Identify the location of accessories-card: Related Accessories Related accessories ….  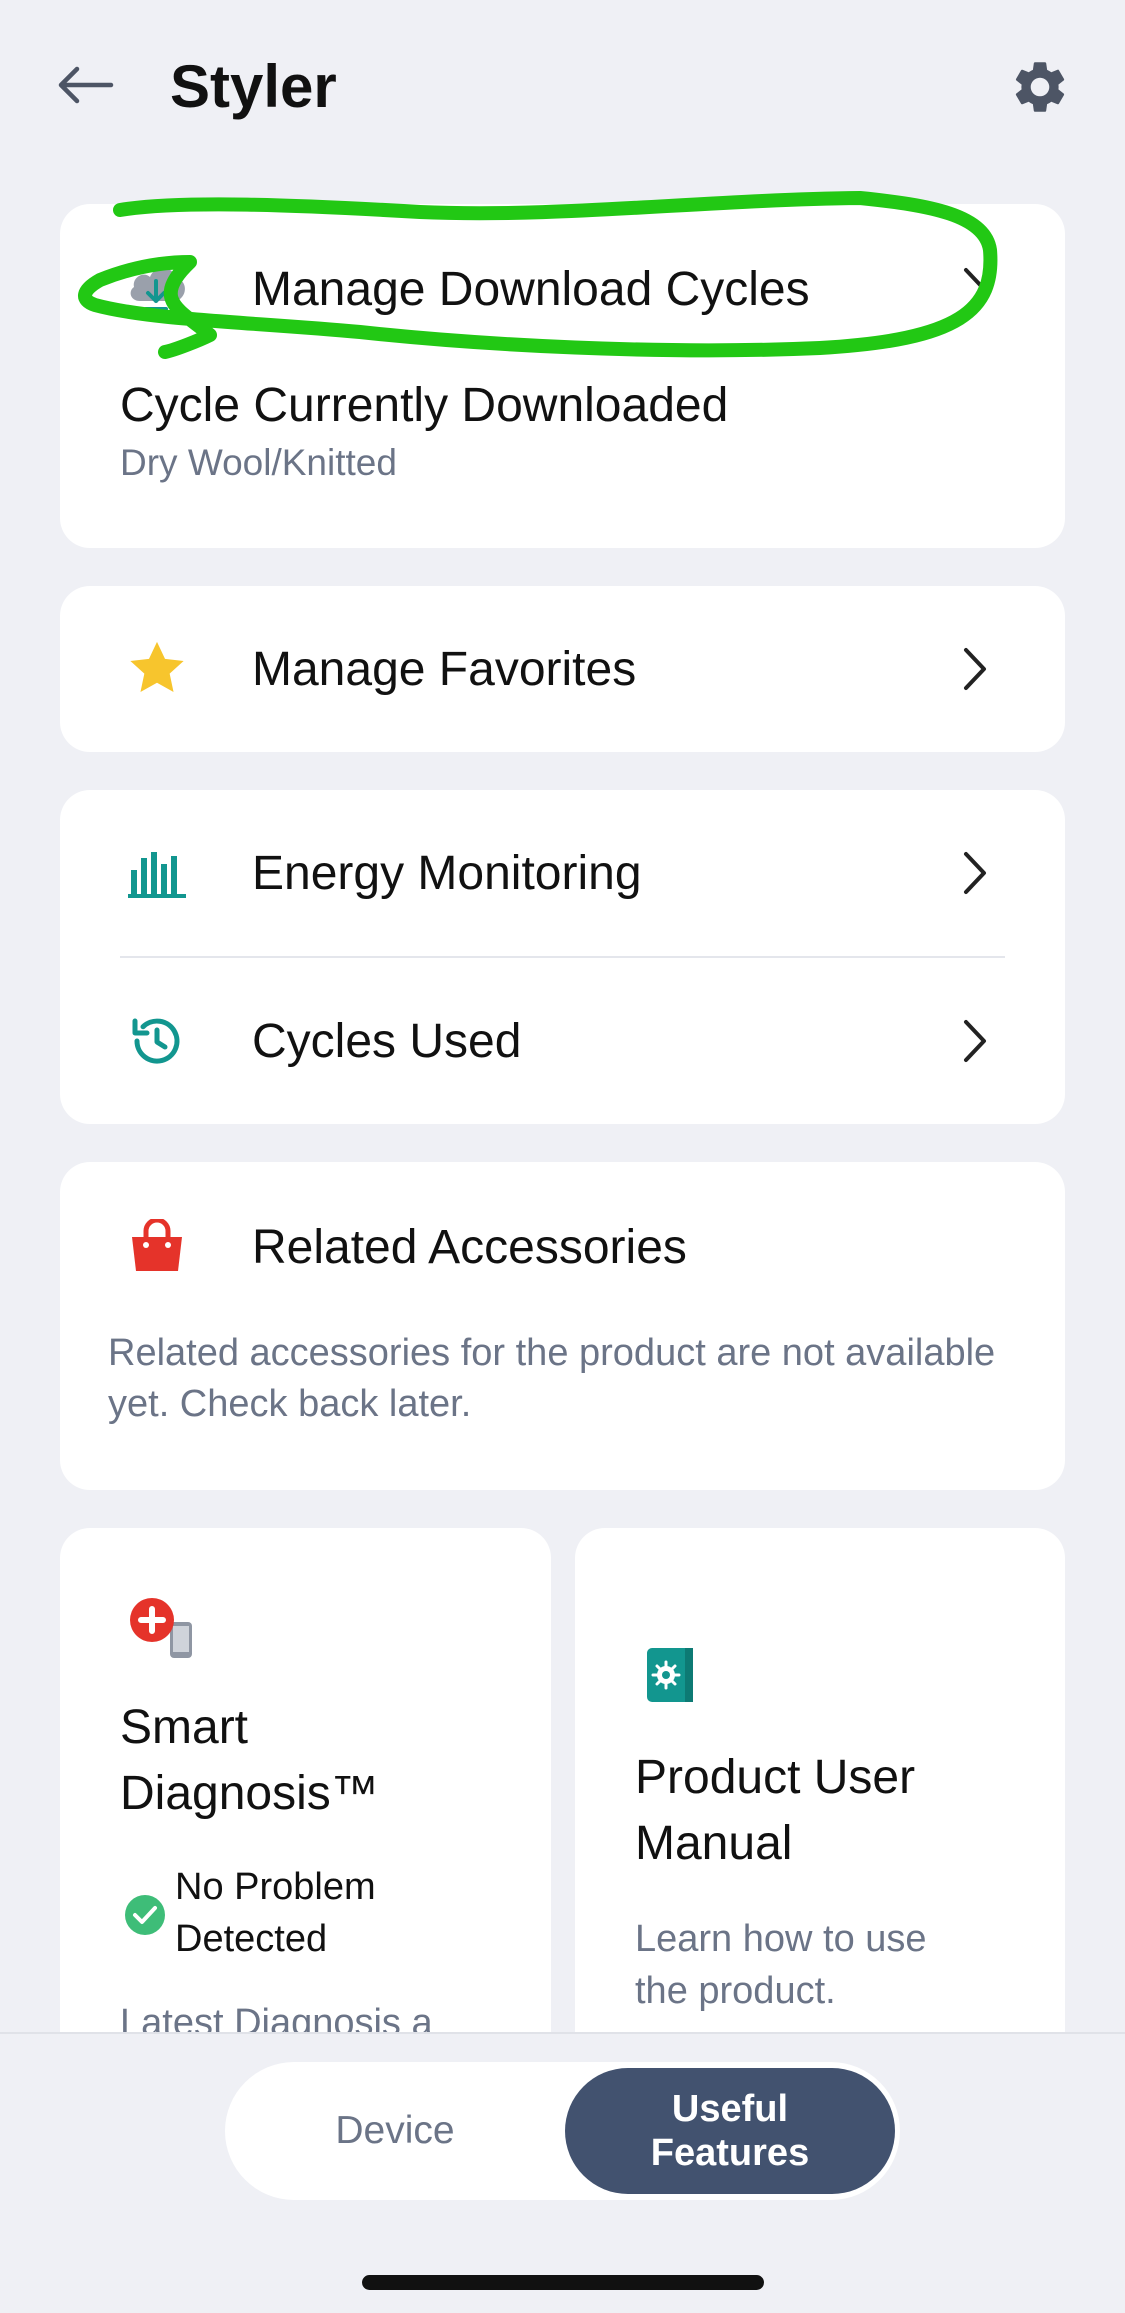
(562, 1326).